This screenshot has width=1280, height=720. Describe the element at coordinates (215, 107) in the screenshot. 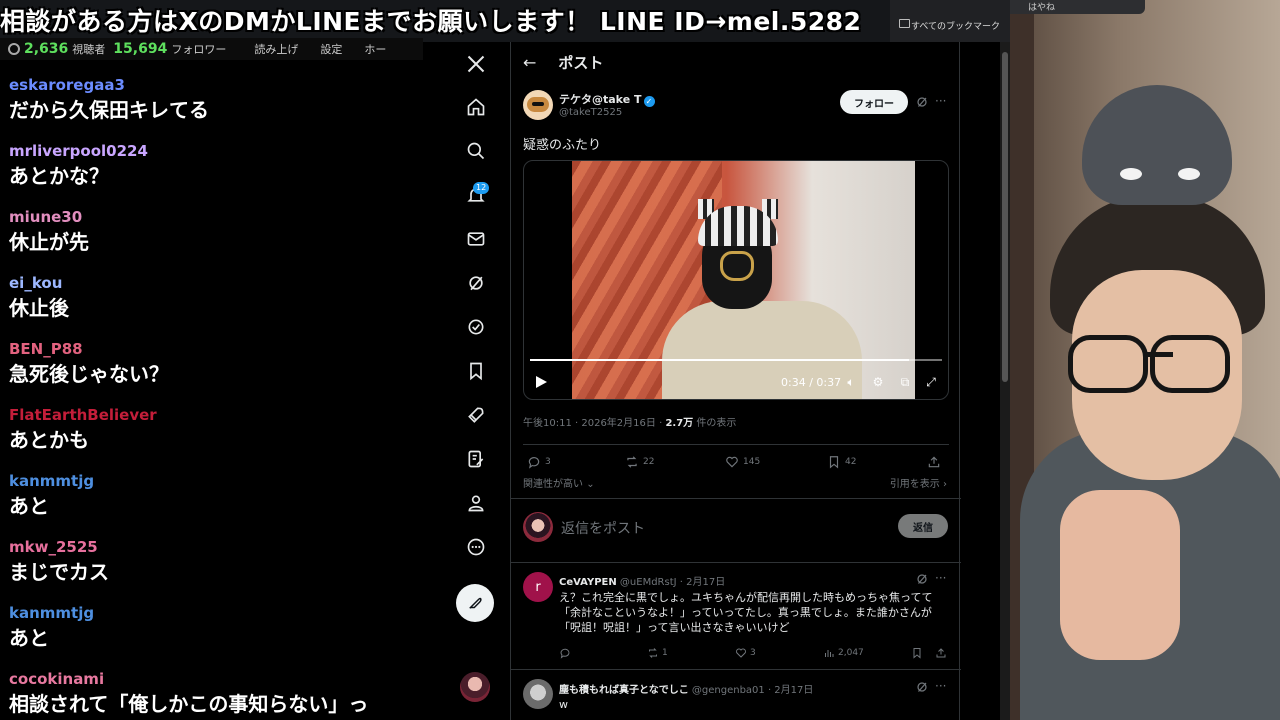

I see `chat-message: eskaroregaa3 だから久保田キレてる` at that location.